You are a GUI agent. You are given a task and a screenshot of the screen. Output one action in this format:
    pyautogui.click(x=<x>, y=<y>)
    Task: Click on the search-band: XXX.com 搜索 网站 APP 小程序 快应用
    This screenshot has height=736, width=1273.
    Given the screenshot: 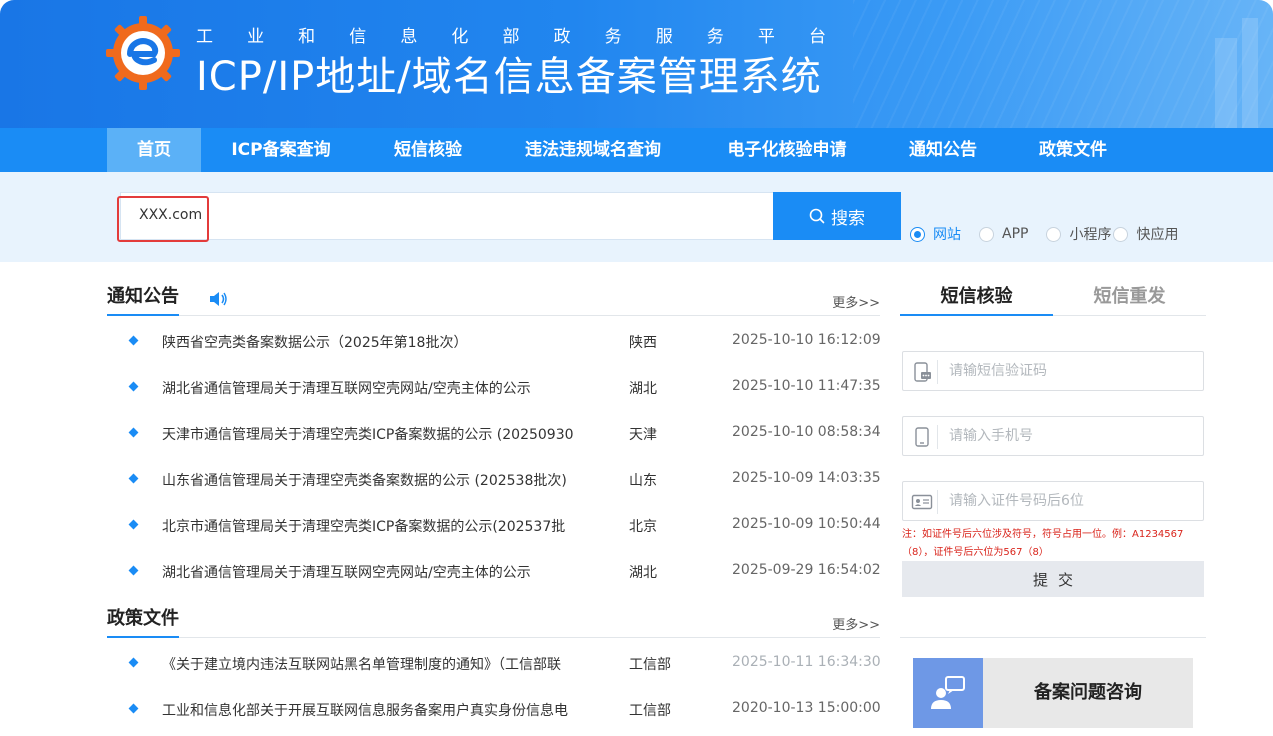 What is the action you would take?
    pyautogui.click(x=636, y=217)
    